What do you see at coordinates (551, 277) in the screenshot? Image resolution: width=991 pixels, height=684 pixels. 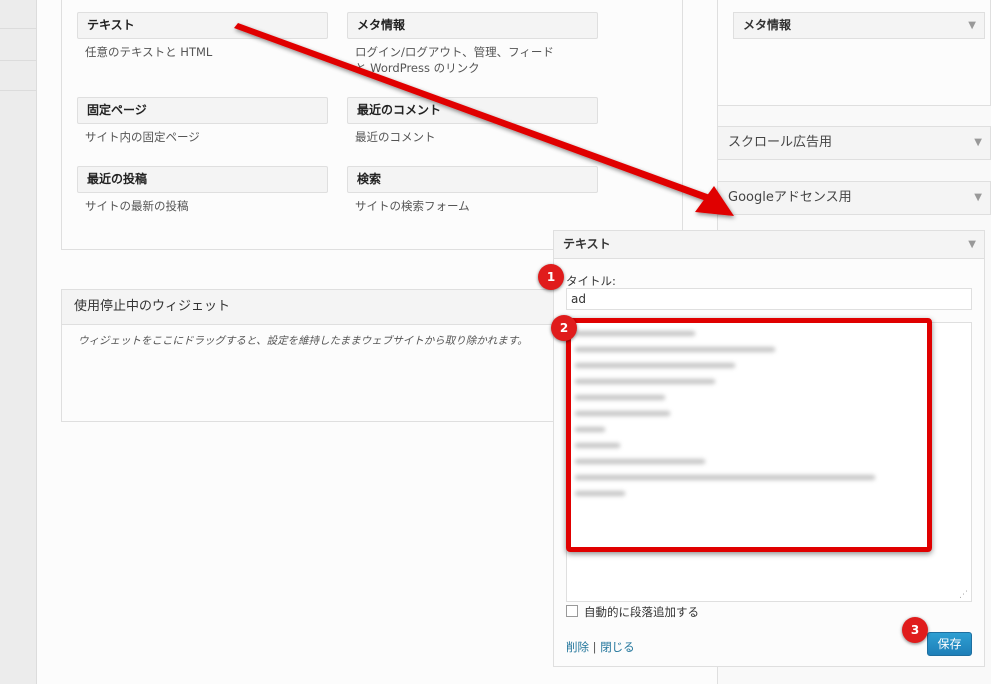 I see `callout-badge-1: 1` at bounding box center [551, 277].